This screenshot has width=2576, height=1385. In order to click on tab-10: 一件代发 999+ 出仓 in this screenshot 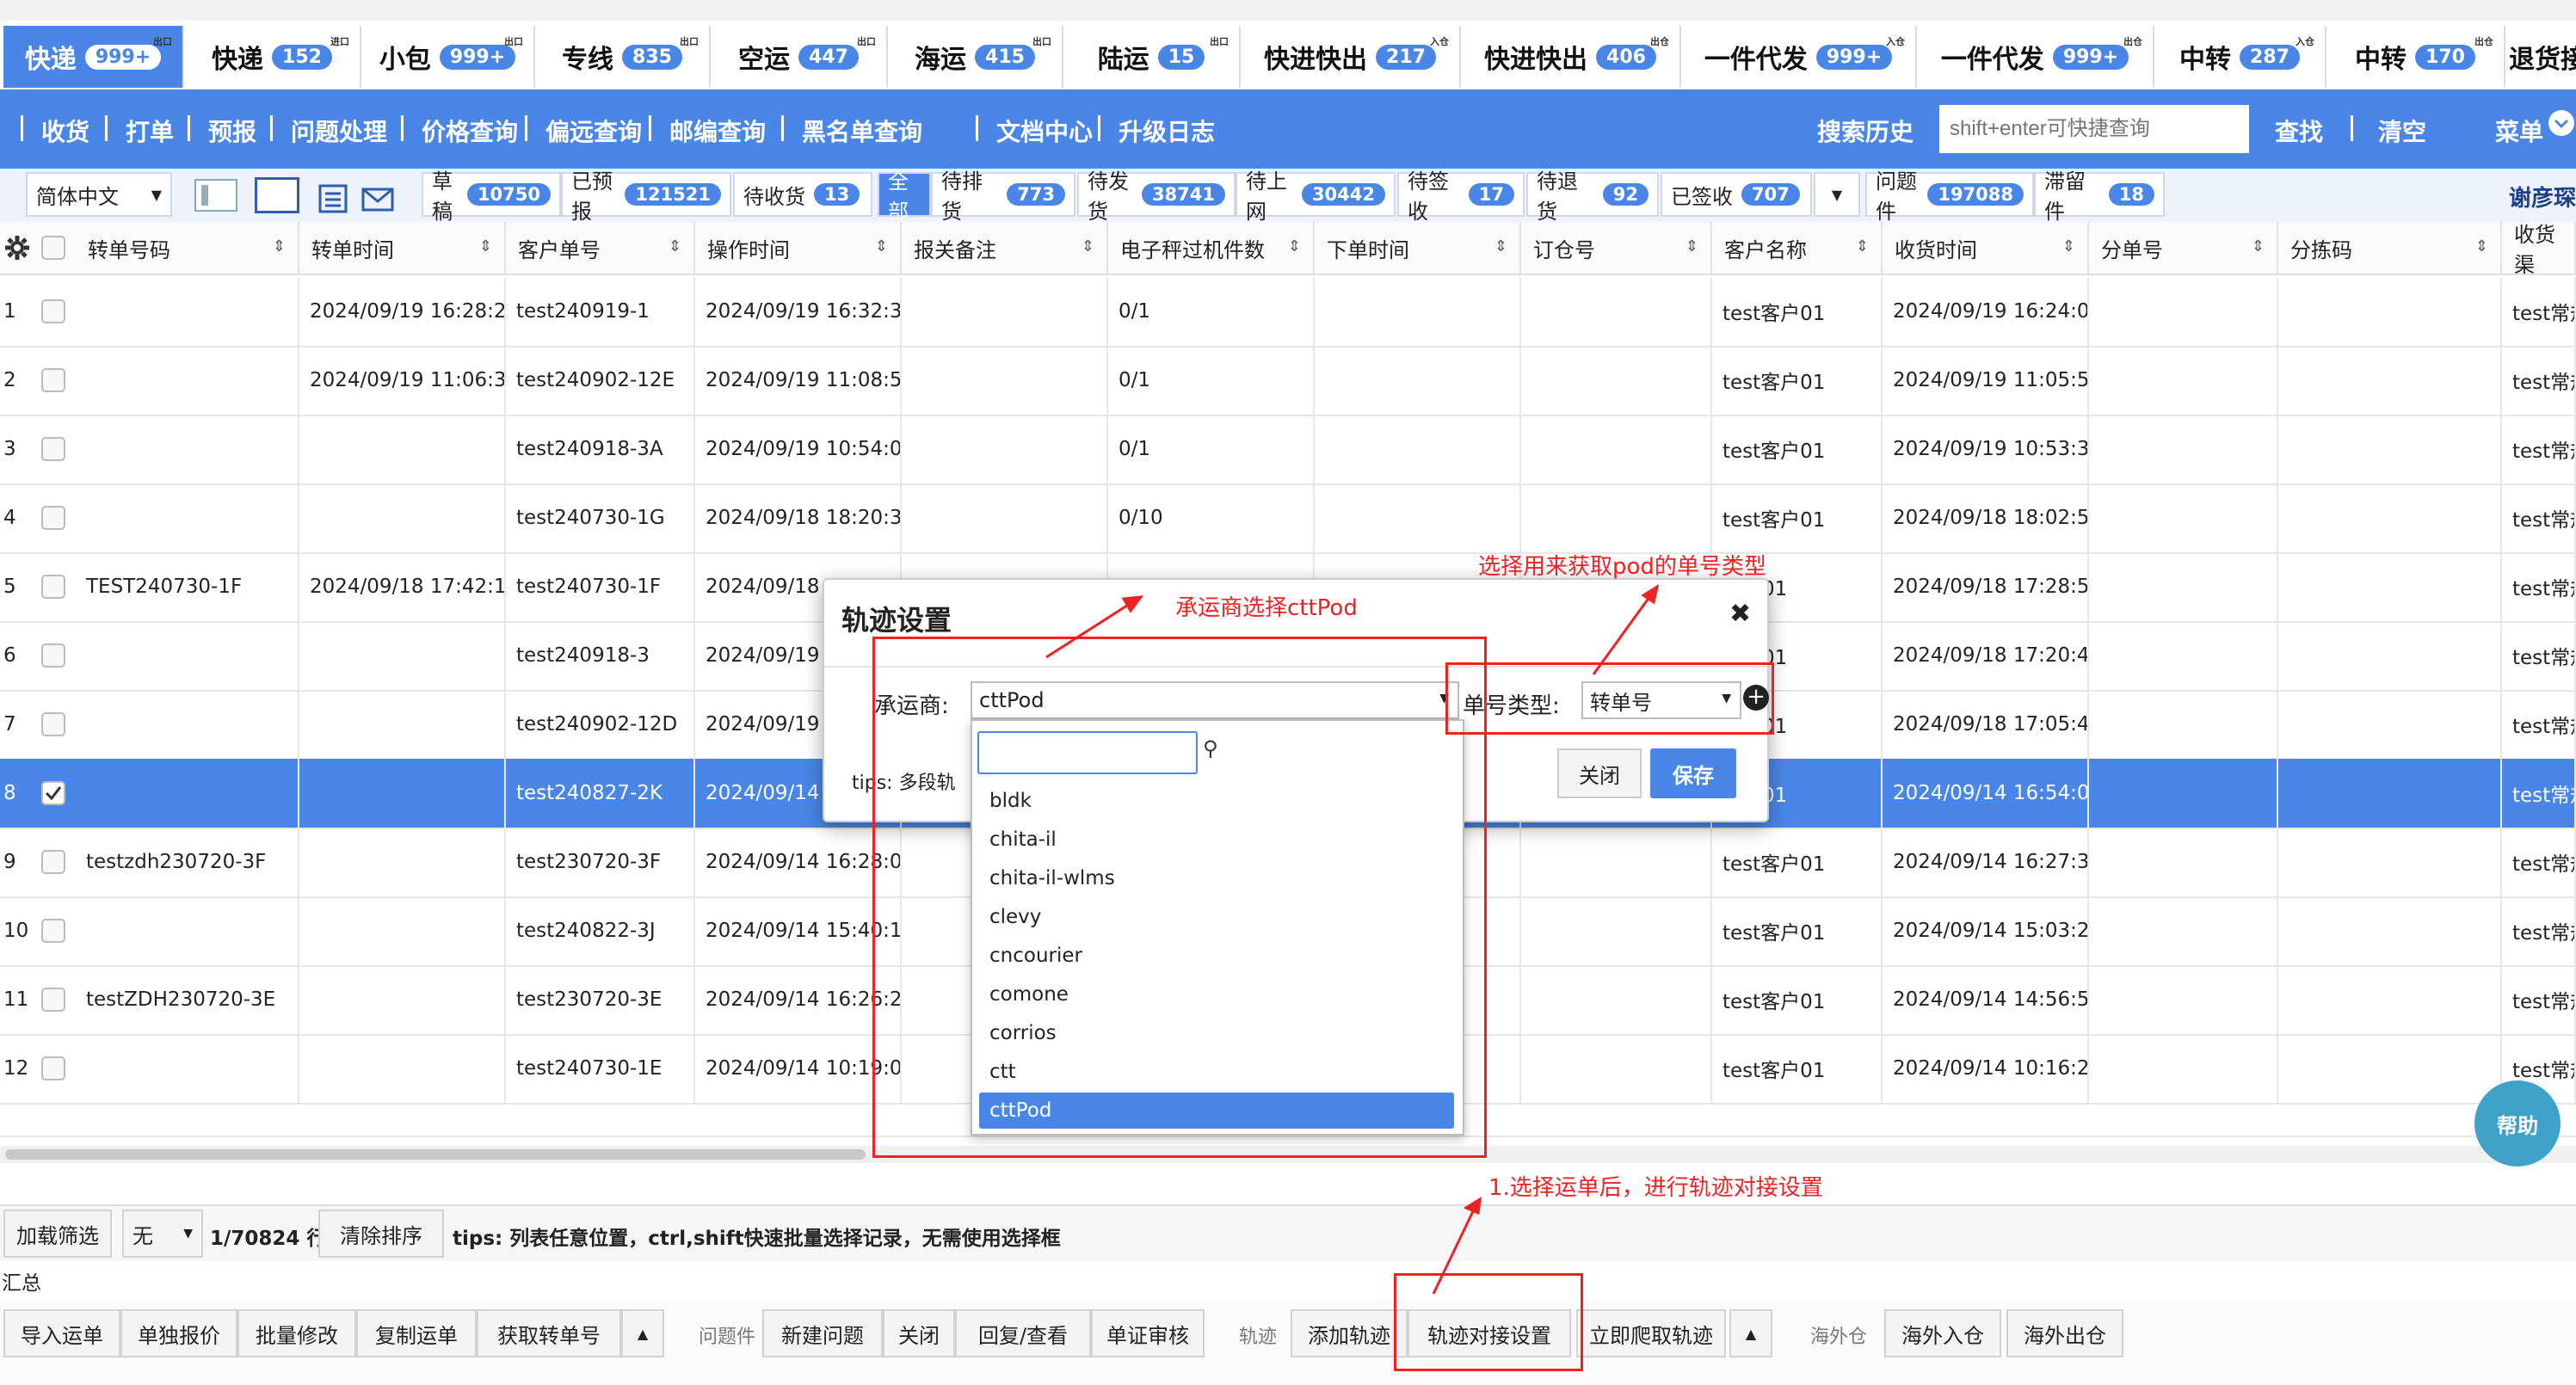, I will do `click(2036, 57)`.